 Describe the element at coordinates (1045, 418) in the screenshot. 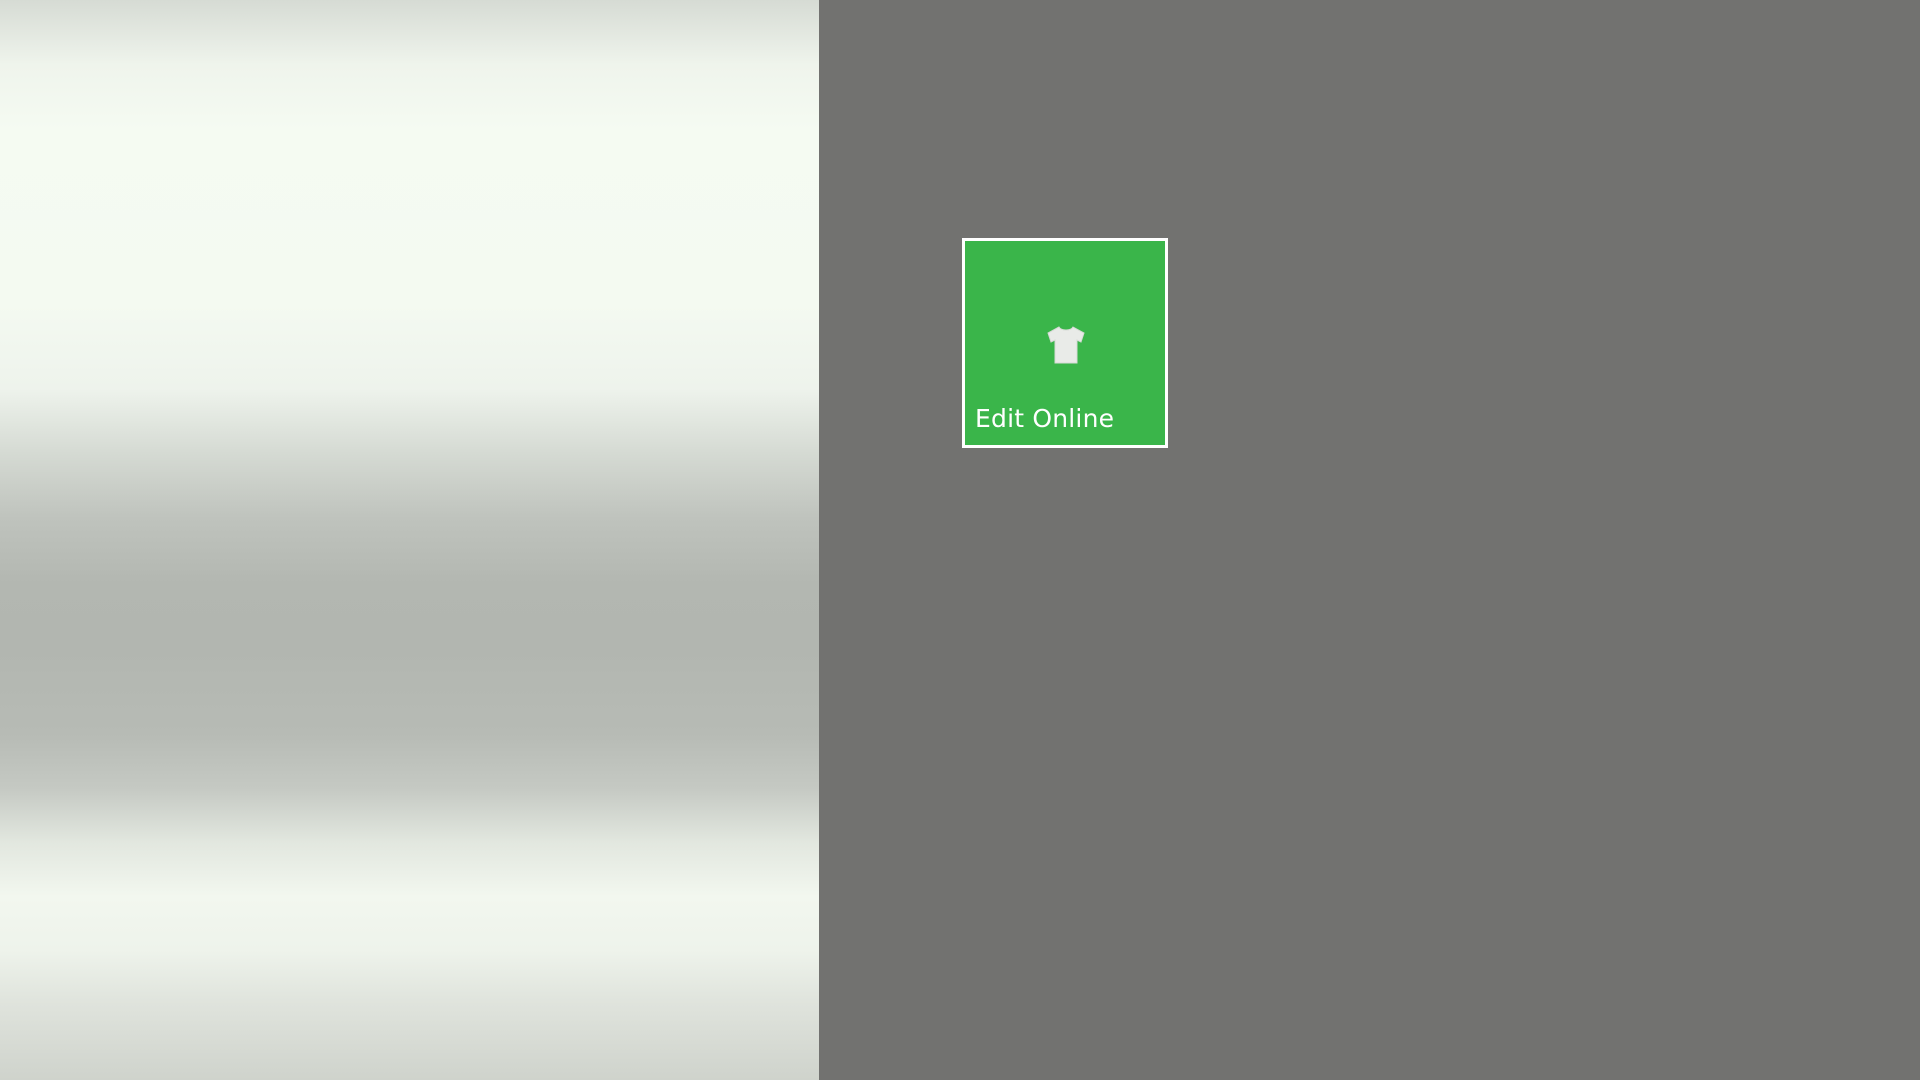

I see `tile-label: Edit Online` at that location.